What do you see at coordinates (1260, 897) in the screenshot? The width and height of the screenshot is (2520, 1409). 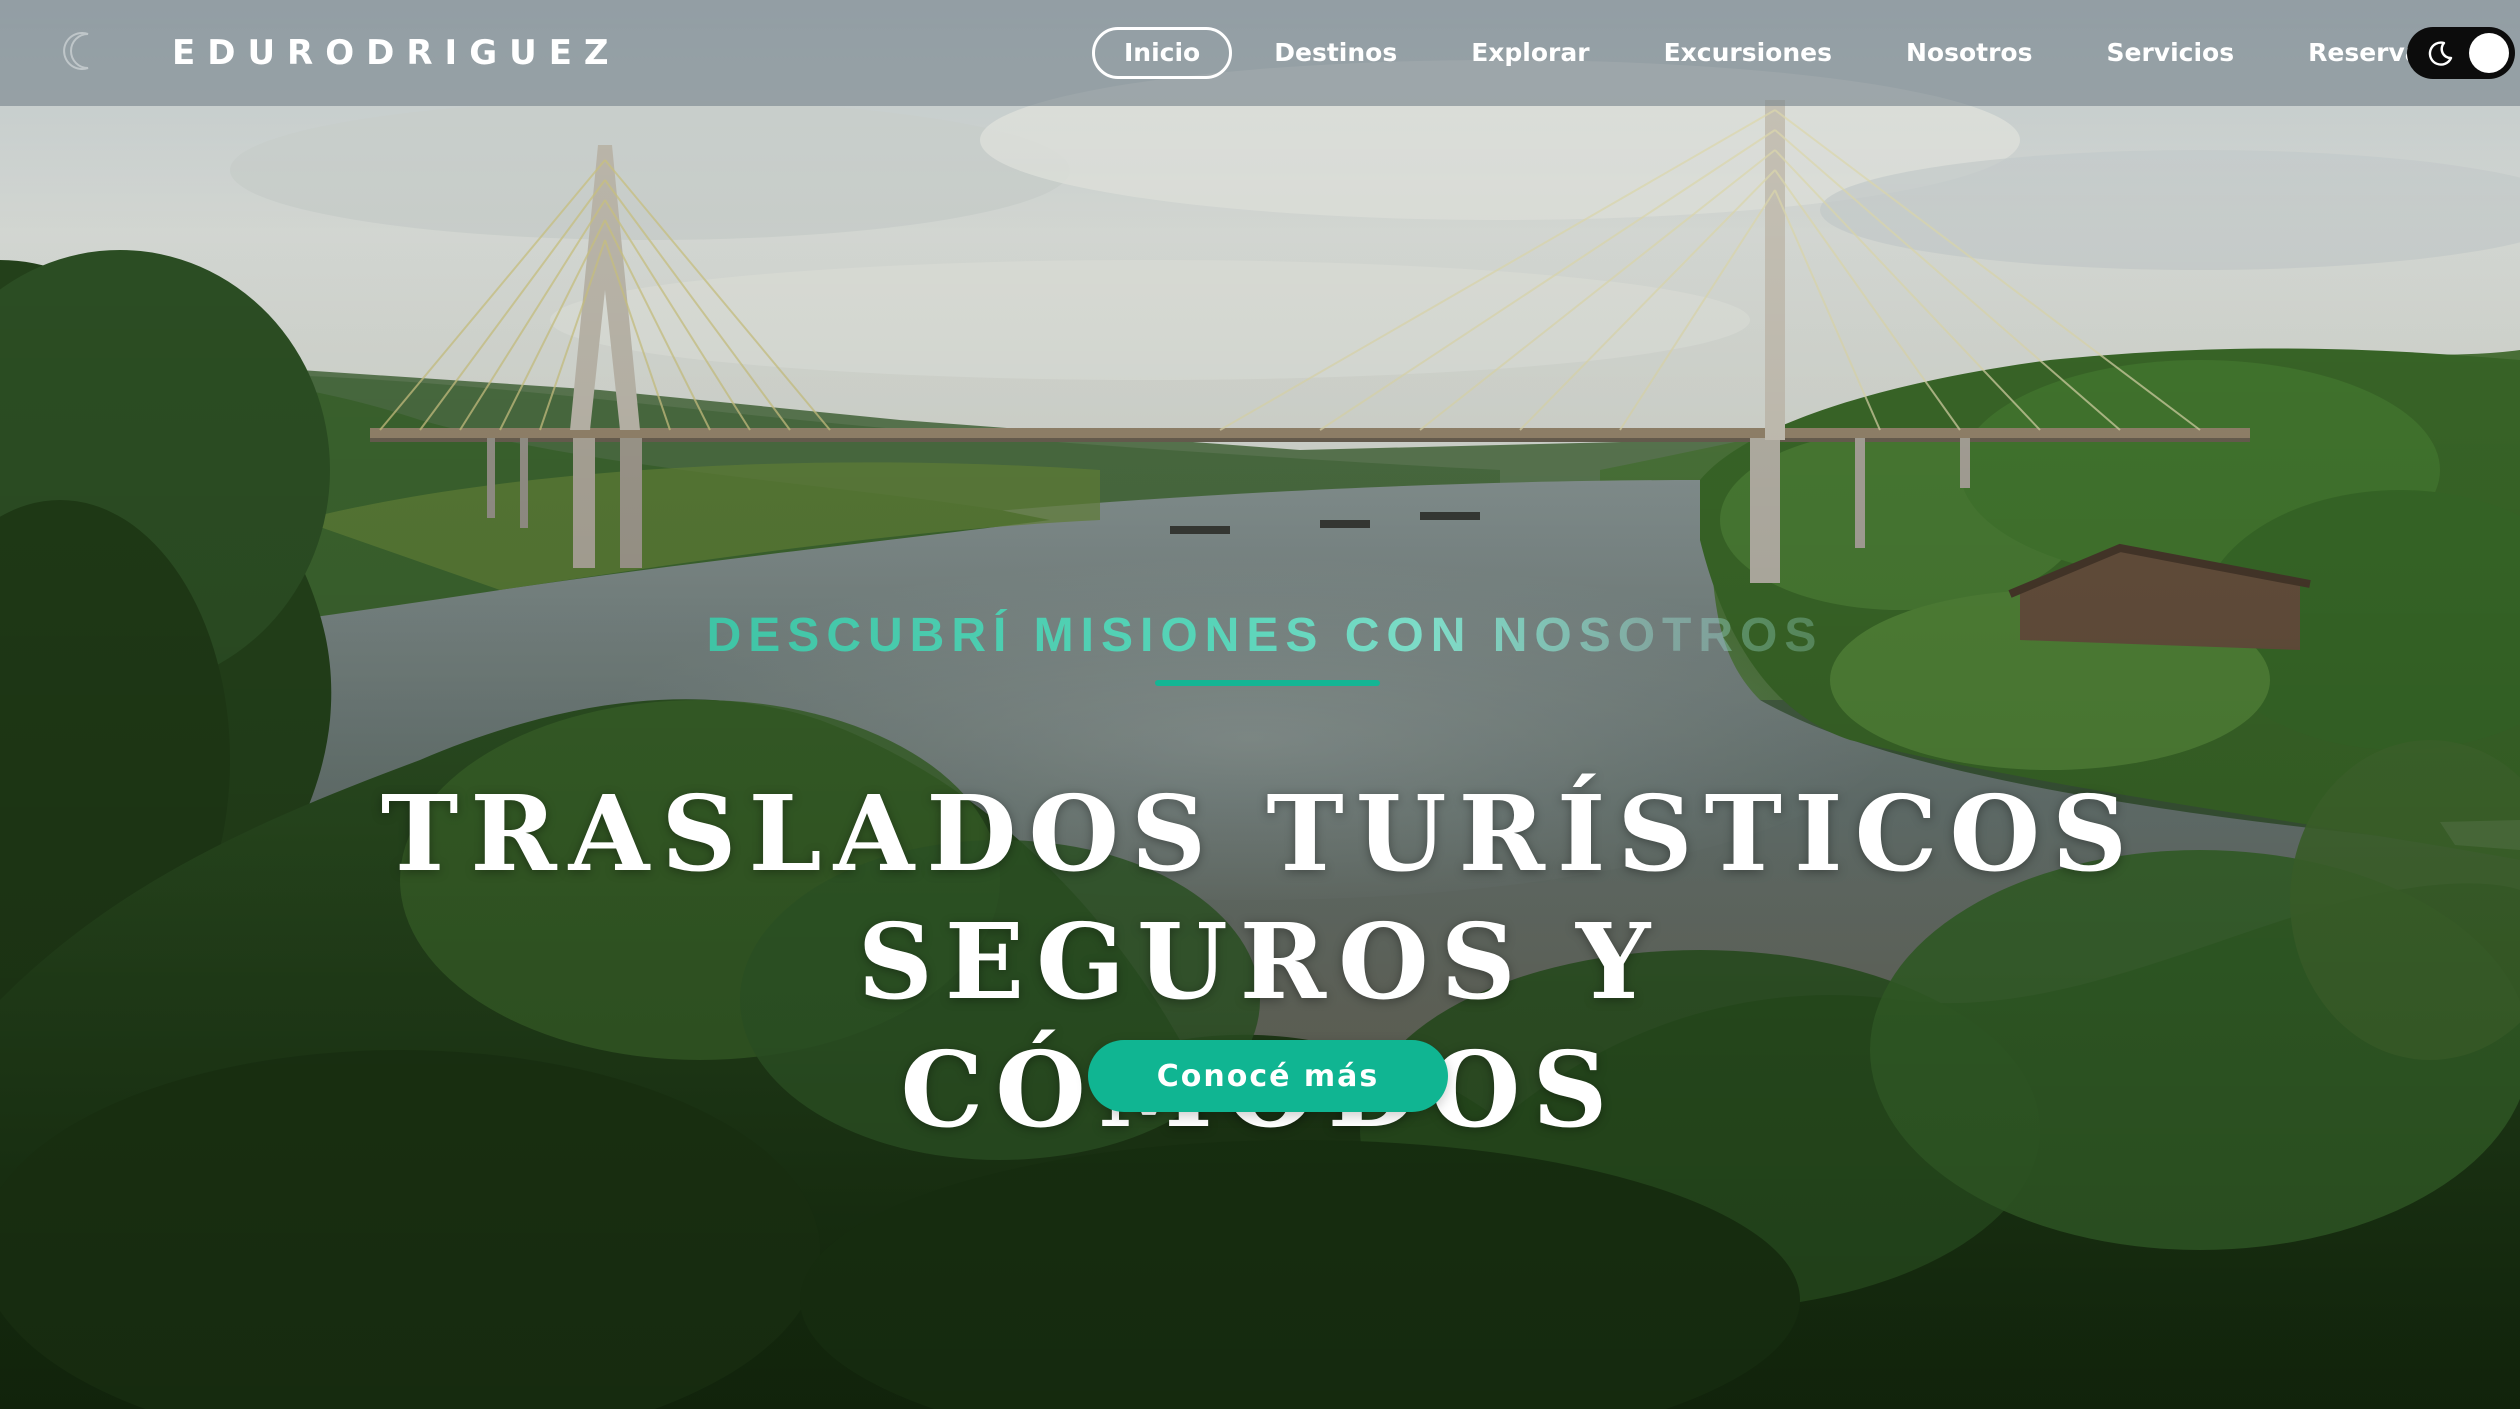 I see `hero-title-line-1: TRASLADOS TURÍSTICOS SEGUROS Y` at bounding box center [1260, 897].